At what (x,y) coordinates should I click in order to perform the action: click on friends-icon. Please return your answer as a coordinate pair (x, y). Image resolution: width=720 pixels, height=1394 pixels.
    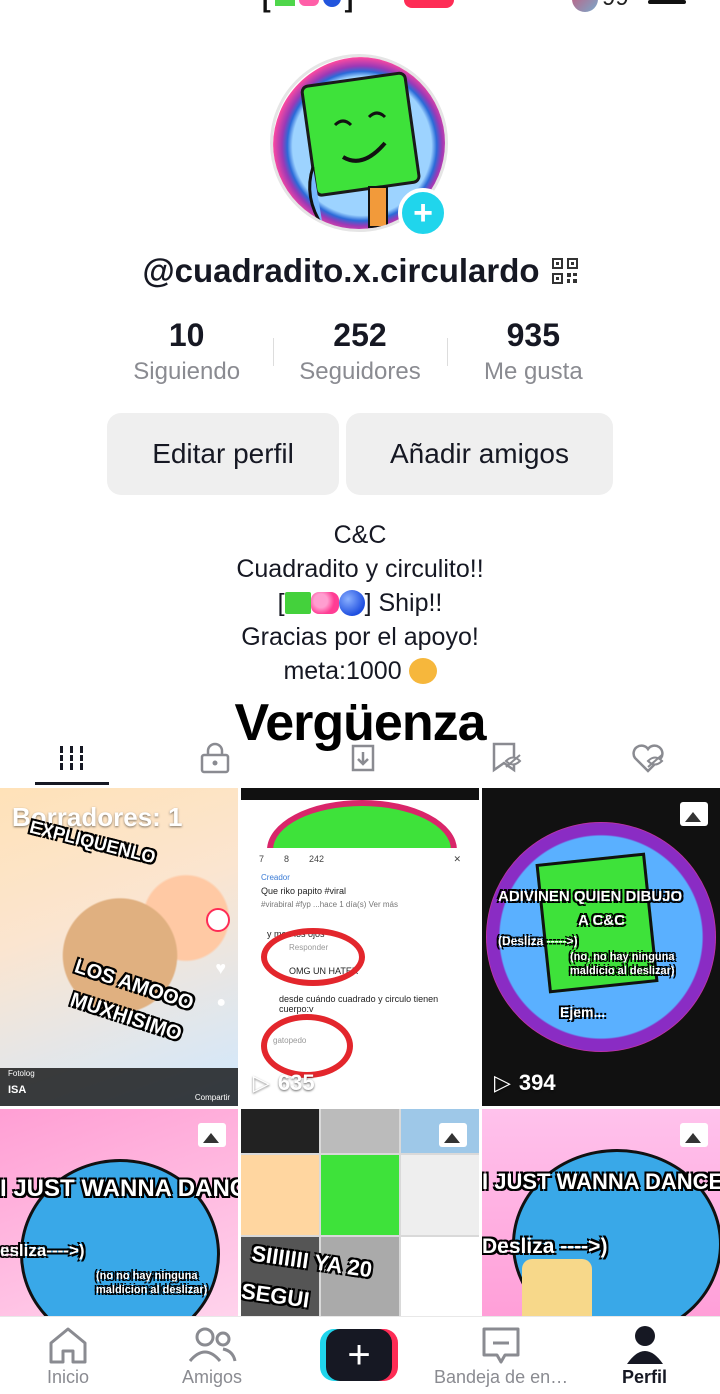
    Looking at the image, I should click on (212, 1344).